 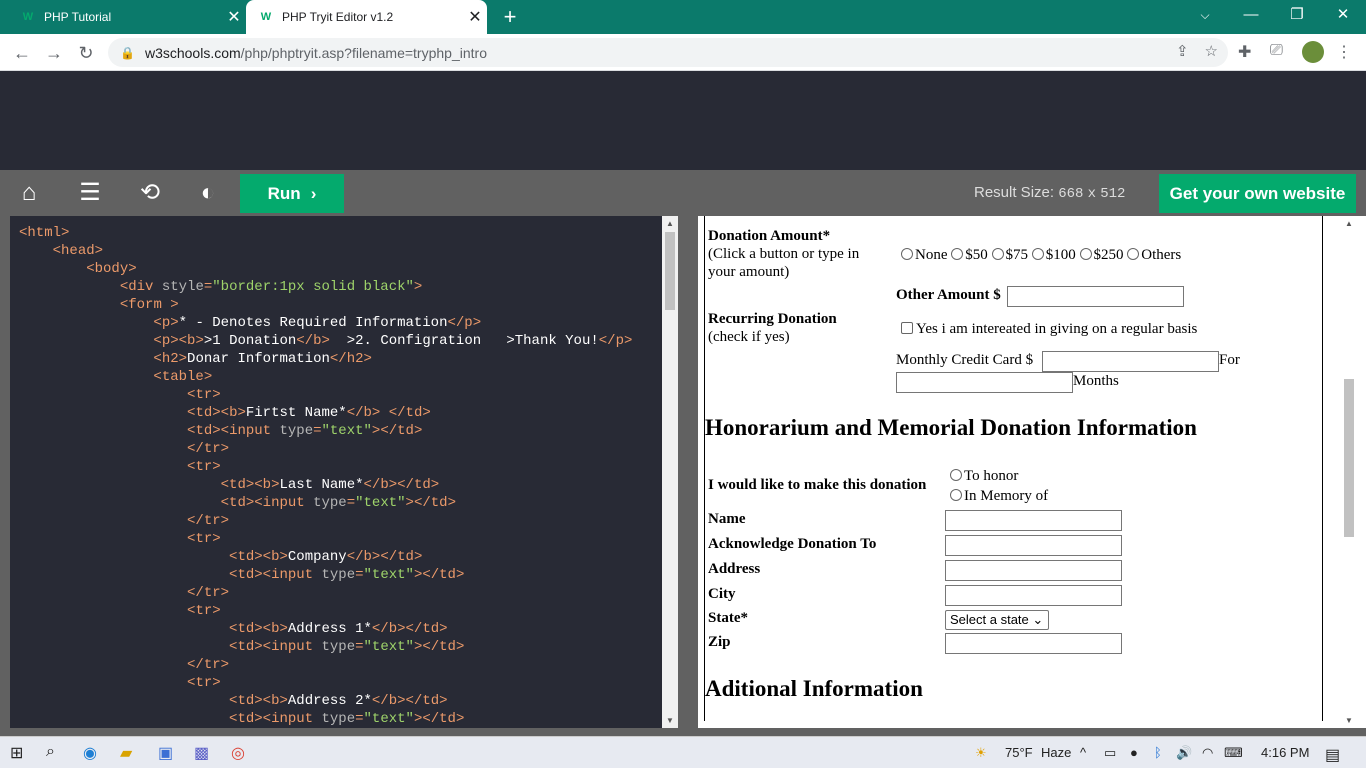 What do you see at coordinates (1285, 752) in the screenshot?
I see `clock: 4:16 PM` at bounding box center [1285, 752].